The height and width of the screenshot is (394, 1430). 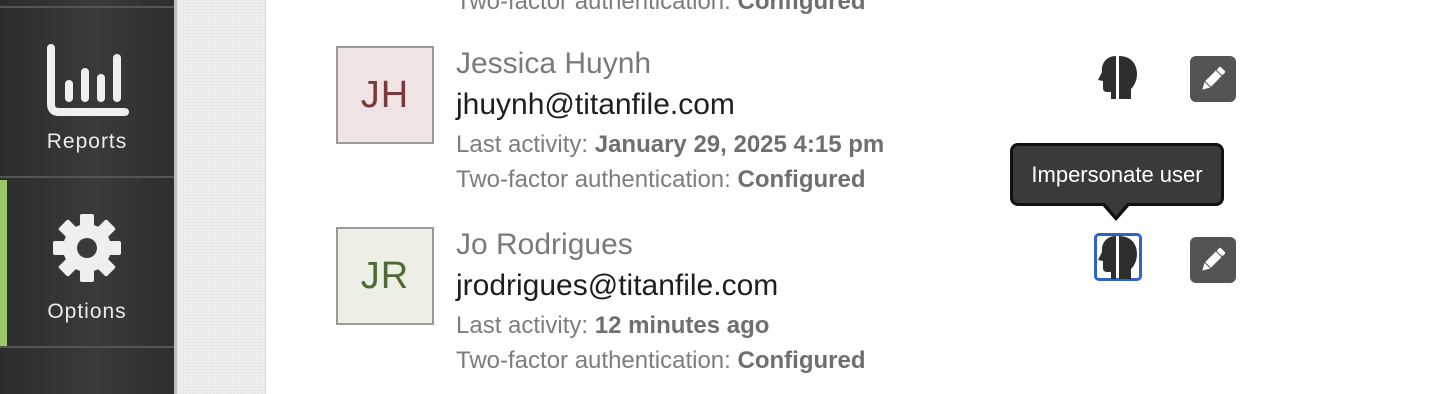 I want to click on user-name: Jo Rodrigues, so click(x=544, y=244).